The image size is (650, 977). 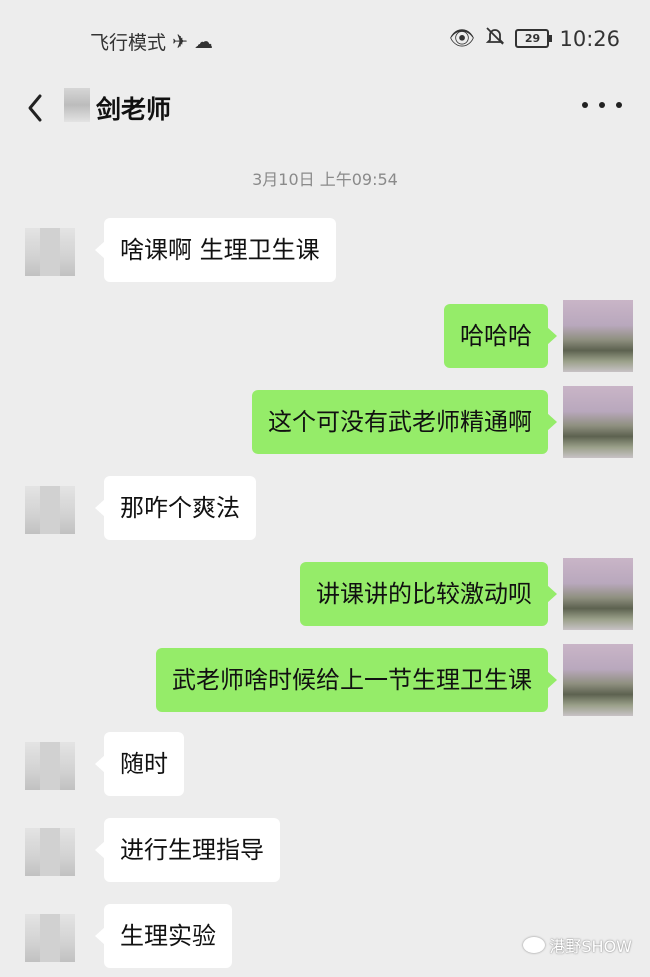 I want to click on message-row: 武老师啥时候给上一节生理卫生课, so click(x=325, y=681).